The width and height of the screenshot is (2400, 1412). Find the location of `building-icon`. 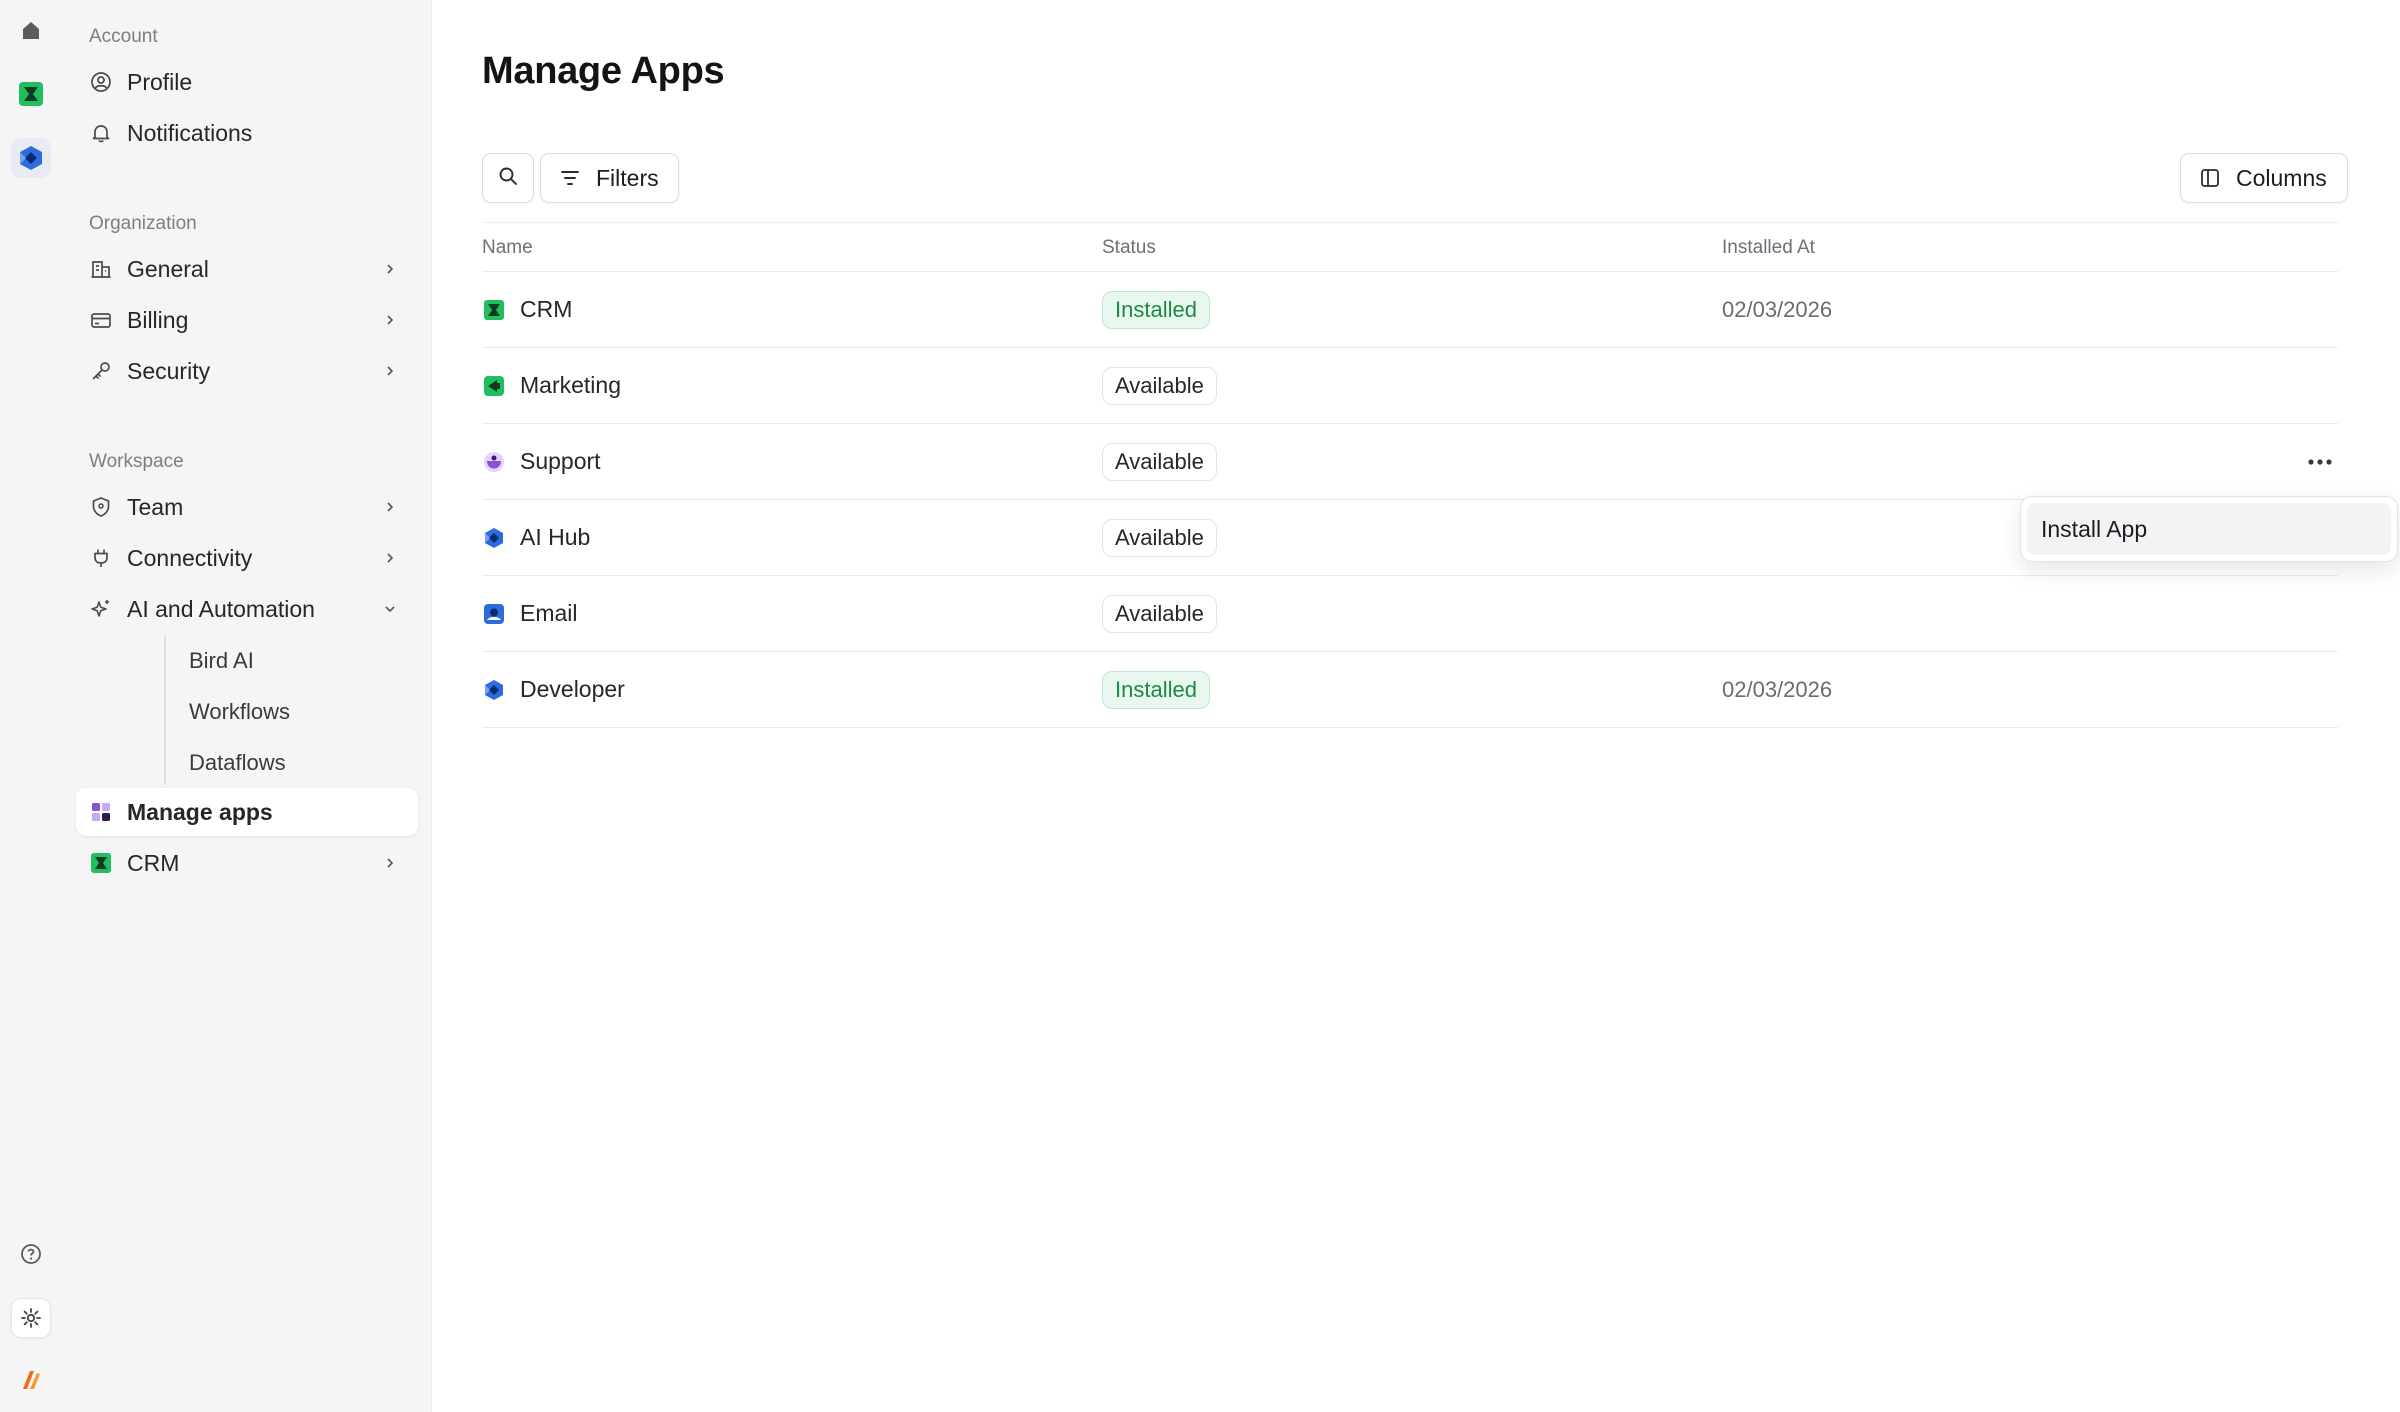

building-icon is located at coordinates (101, 269).